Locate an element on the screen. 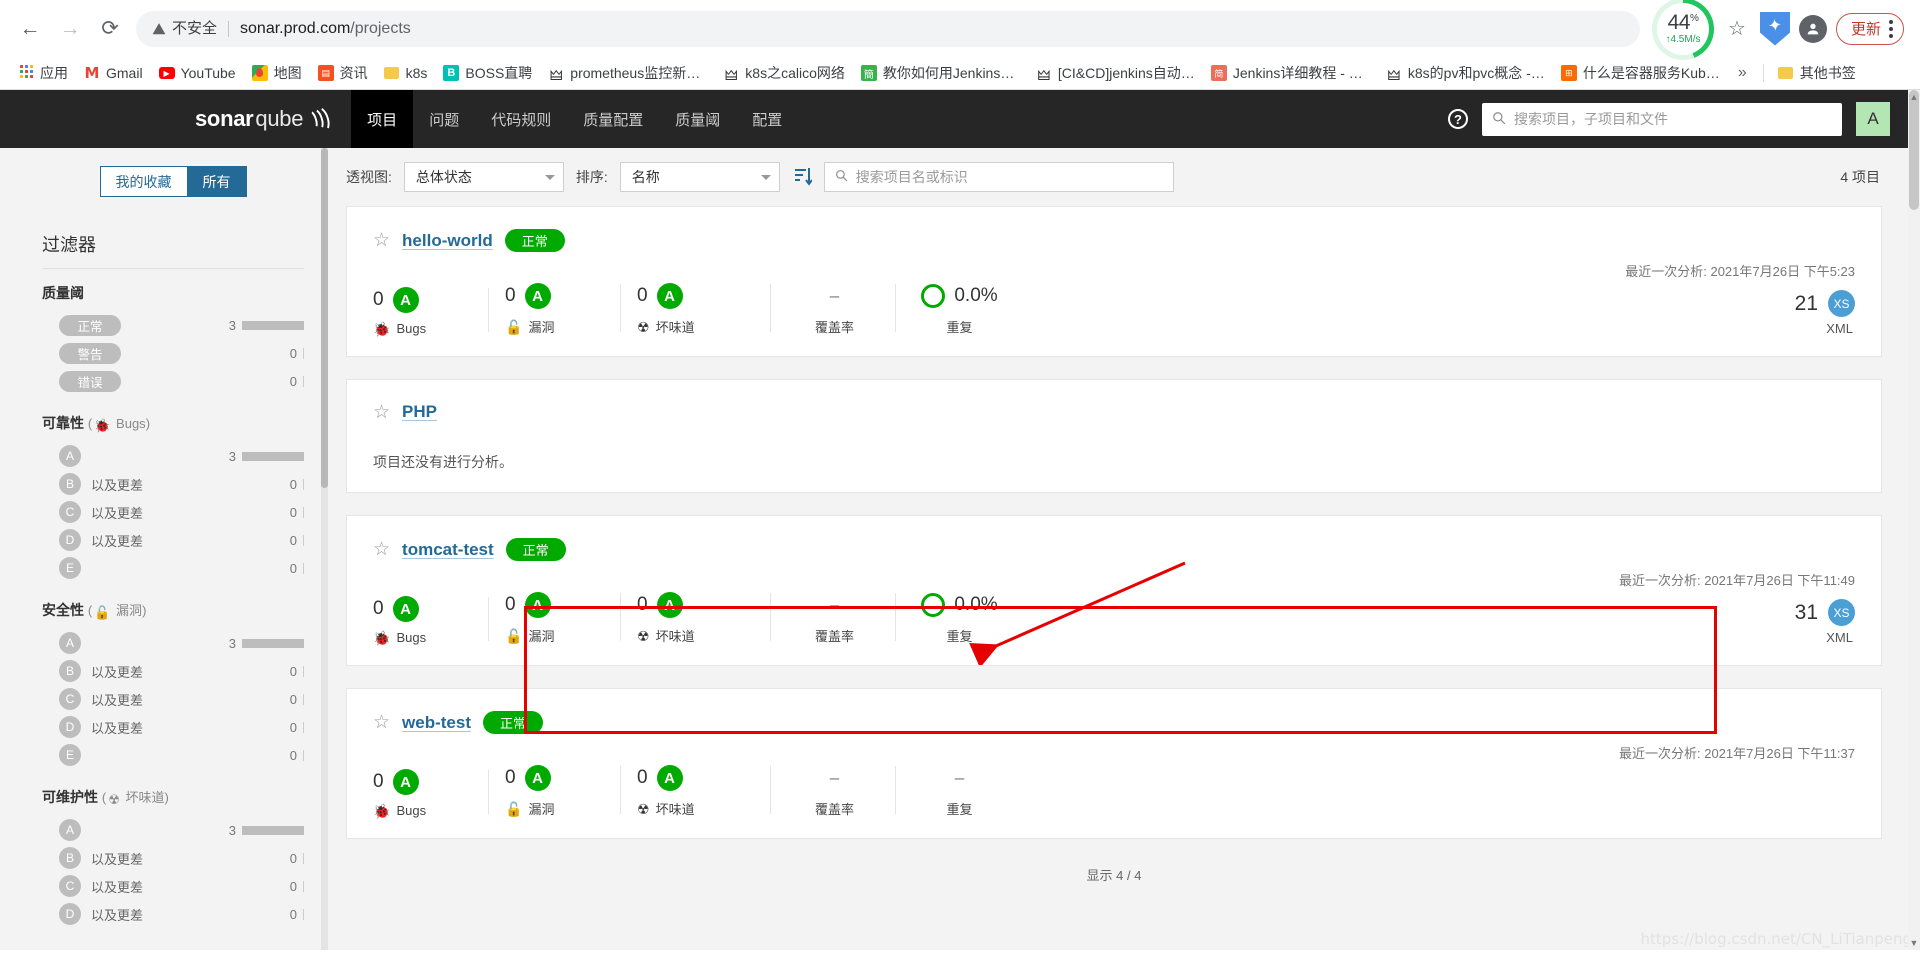  scroll-up-icon: ▲ is located at coordinates (1914, 97).